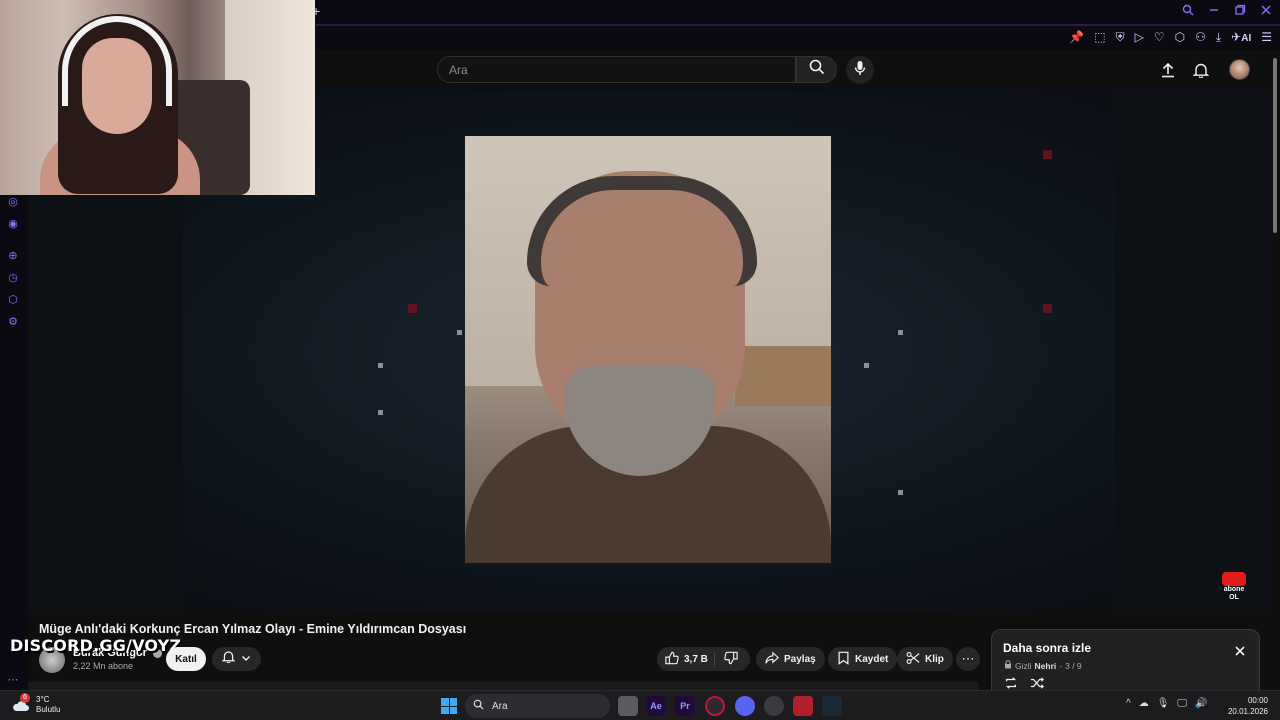 The image size is (1280, 720). I want to click on page-scrollbar, so click(1275, 370).